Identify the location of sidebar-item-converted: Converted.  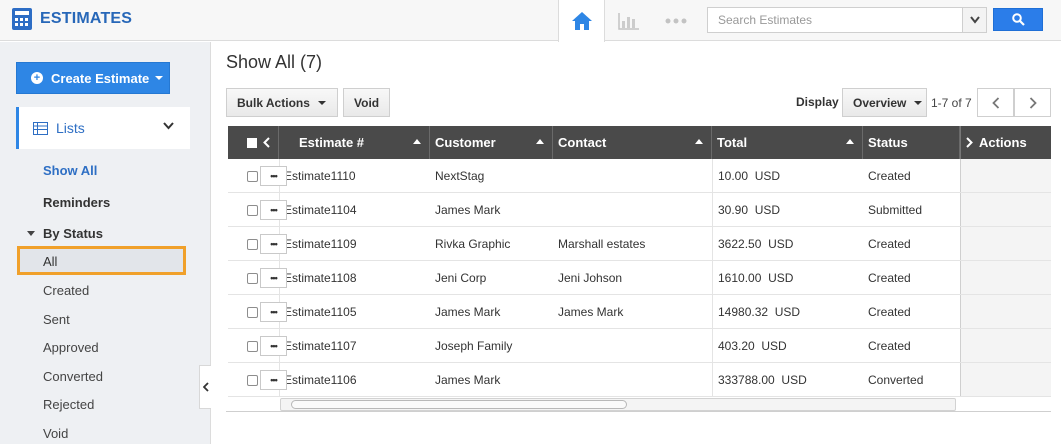
(73, 376).